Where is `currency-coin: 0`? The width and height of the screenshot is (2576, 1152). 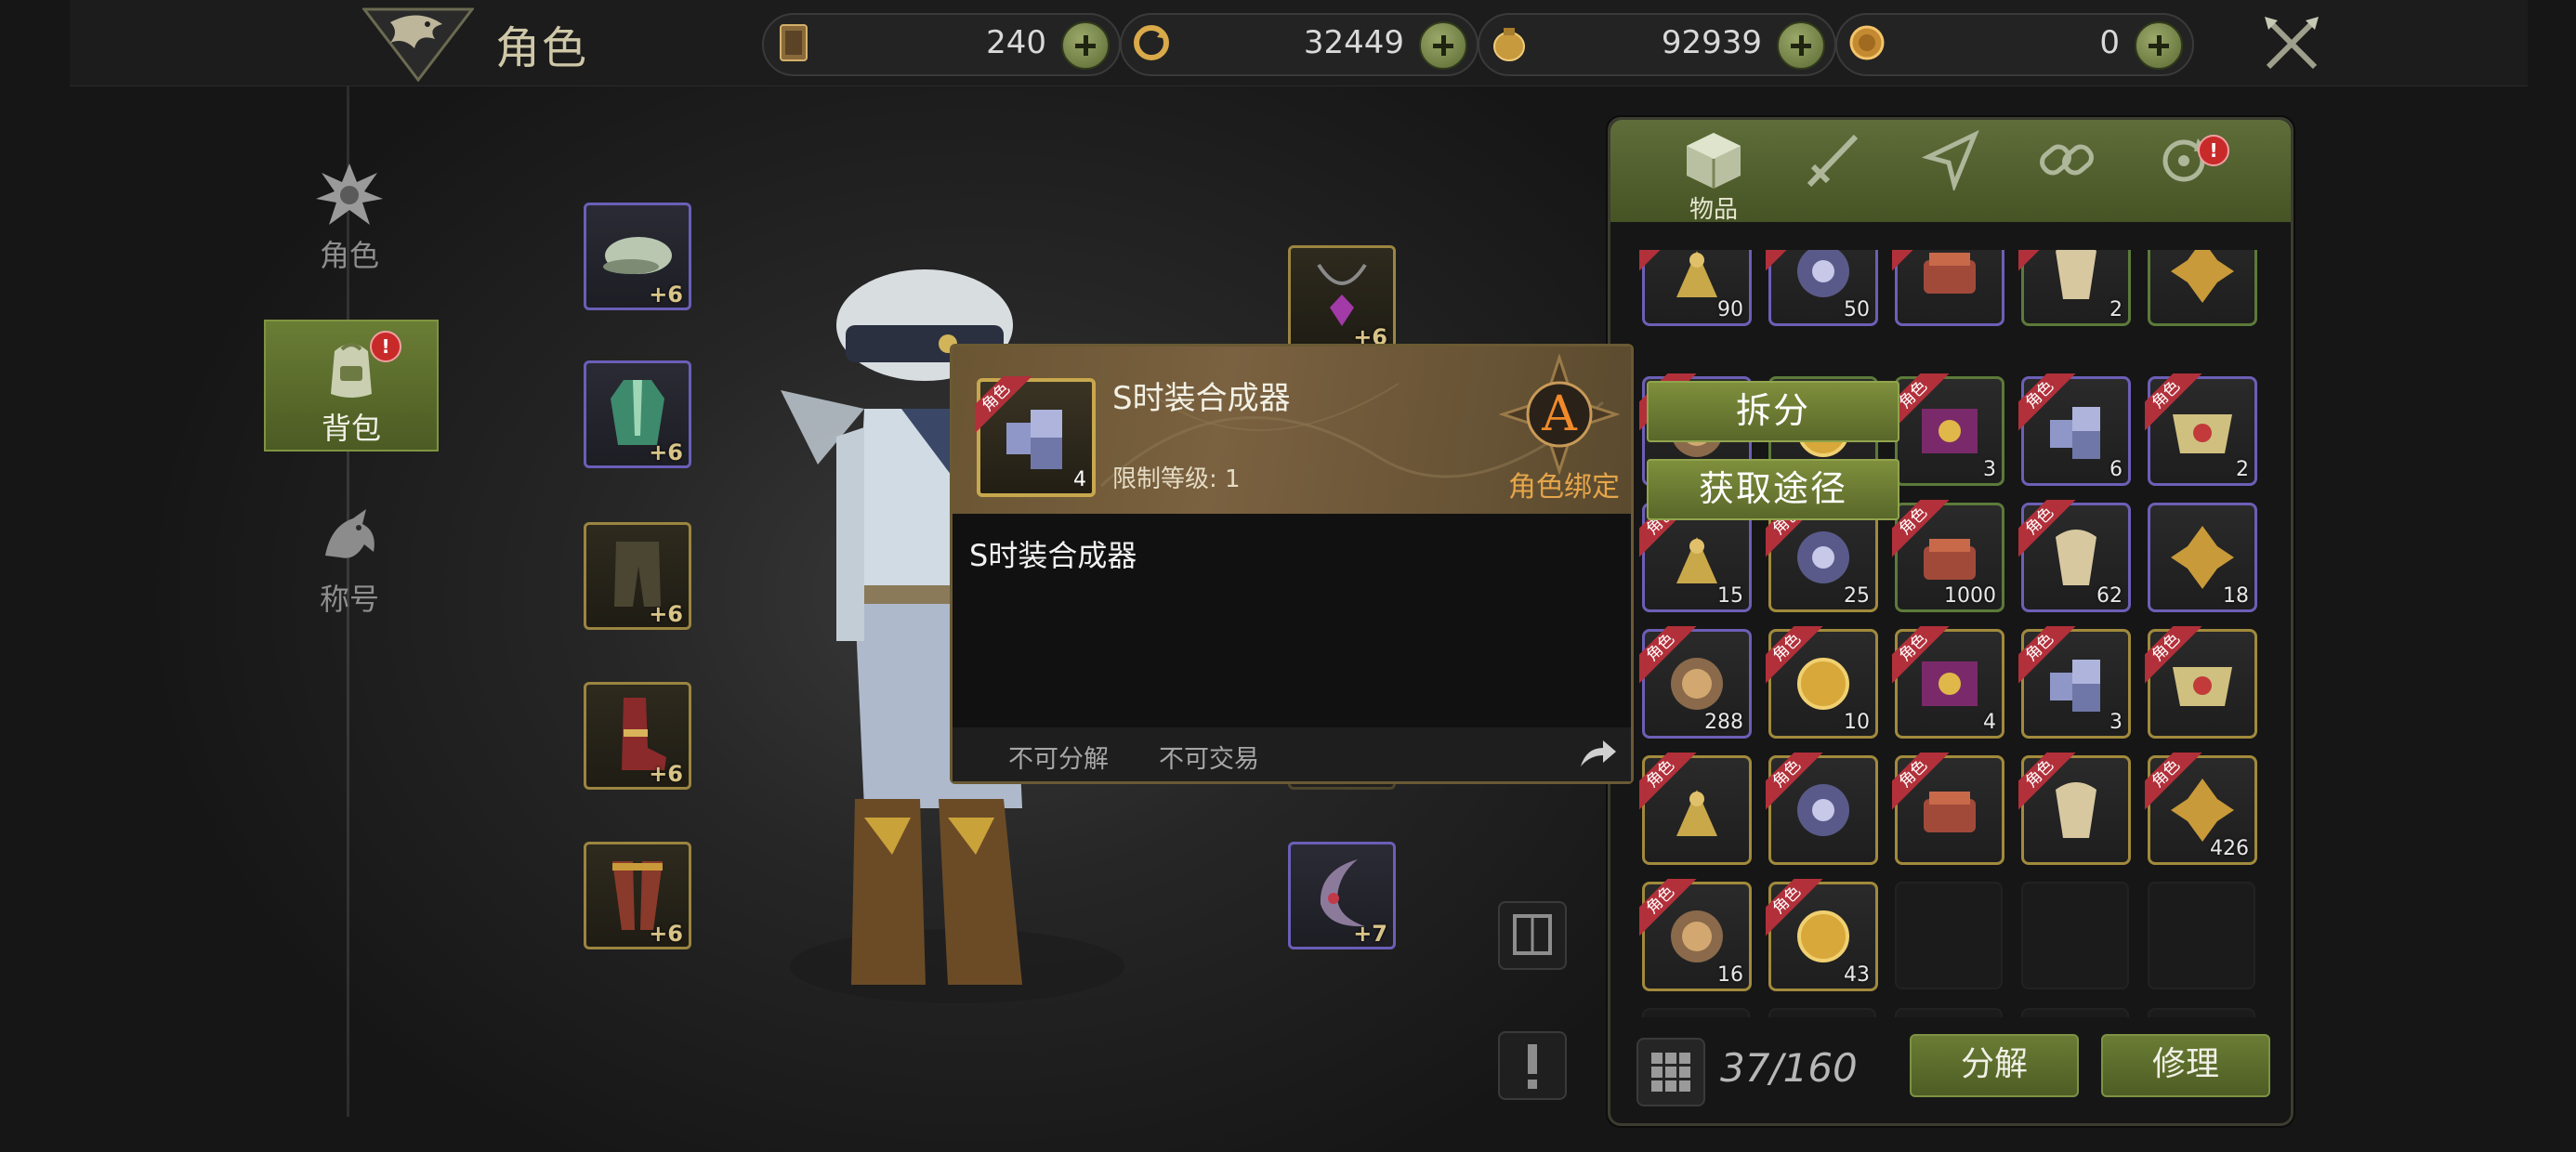 currency-coin: 0 is located at coordinates (2014, 44).